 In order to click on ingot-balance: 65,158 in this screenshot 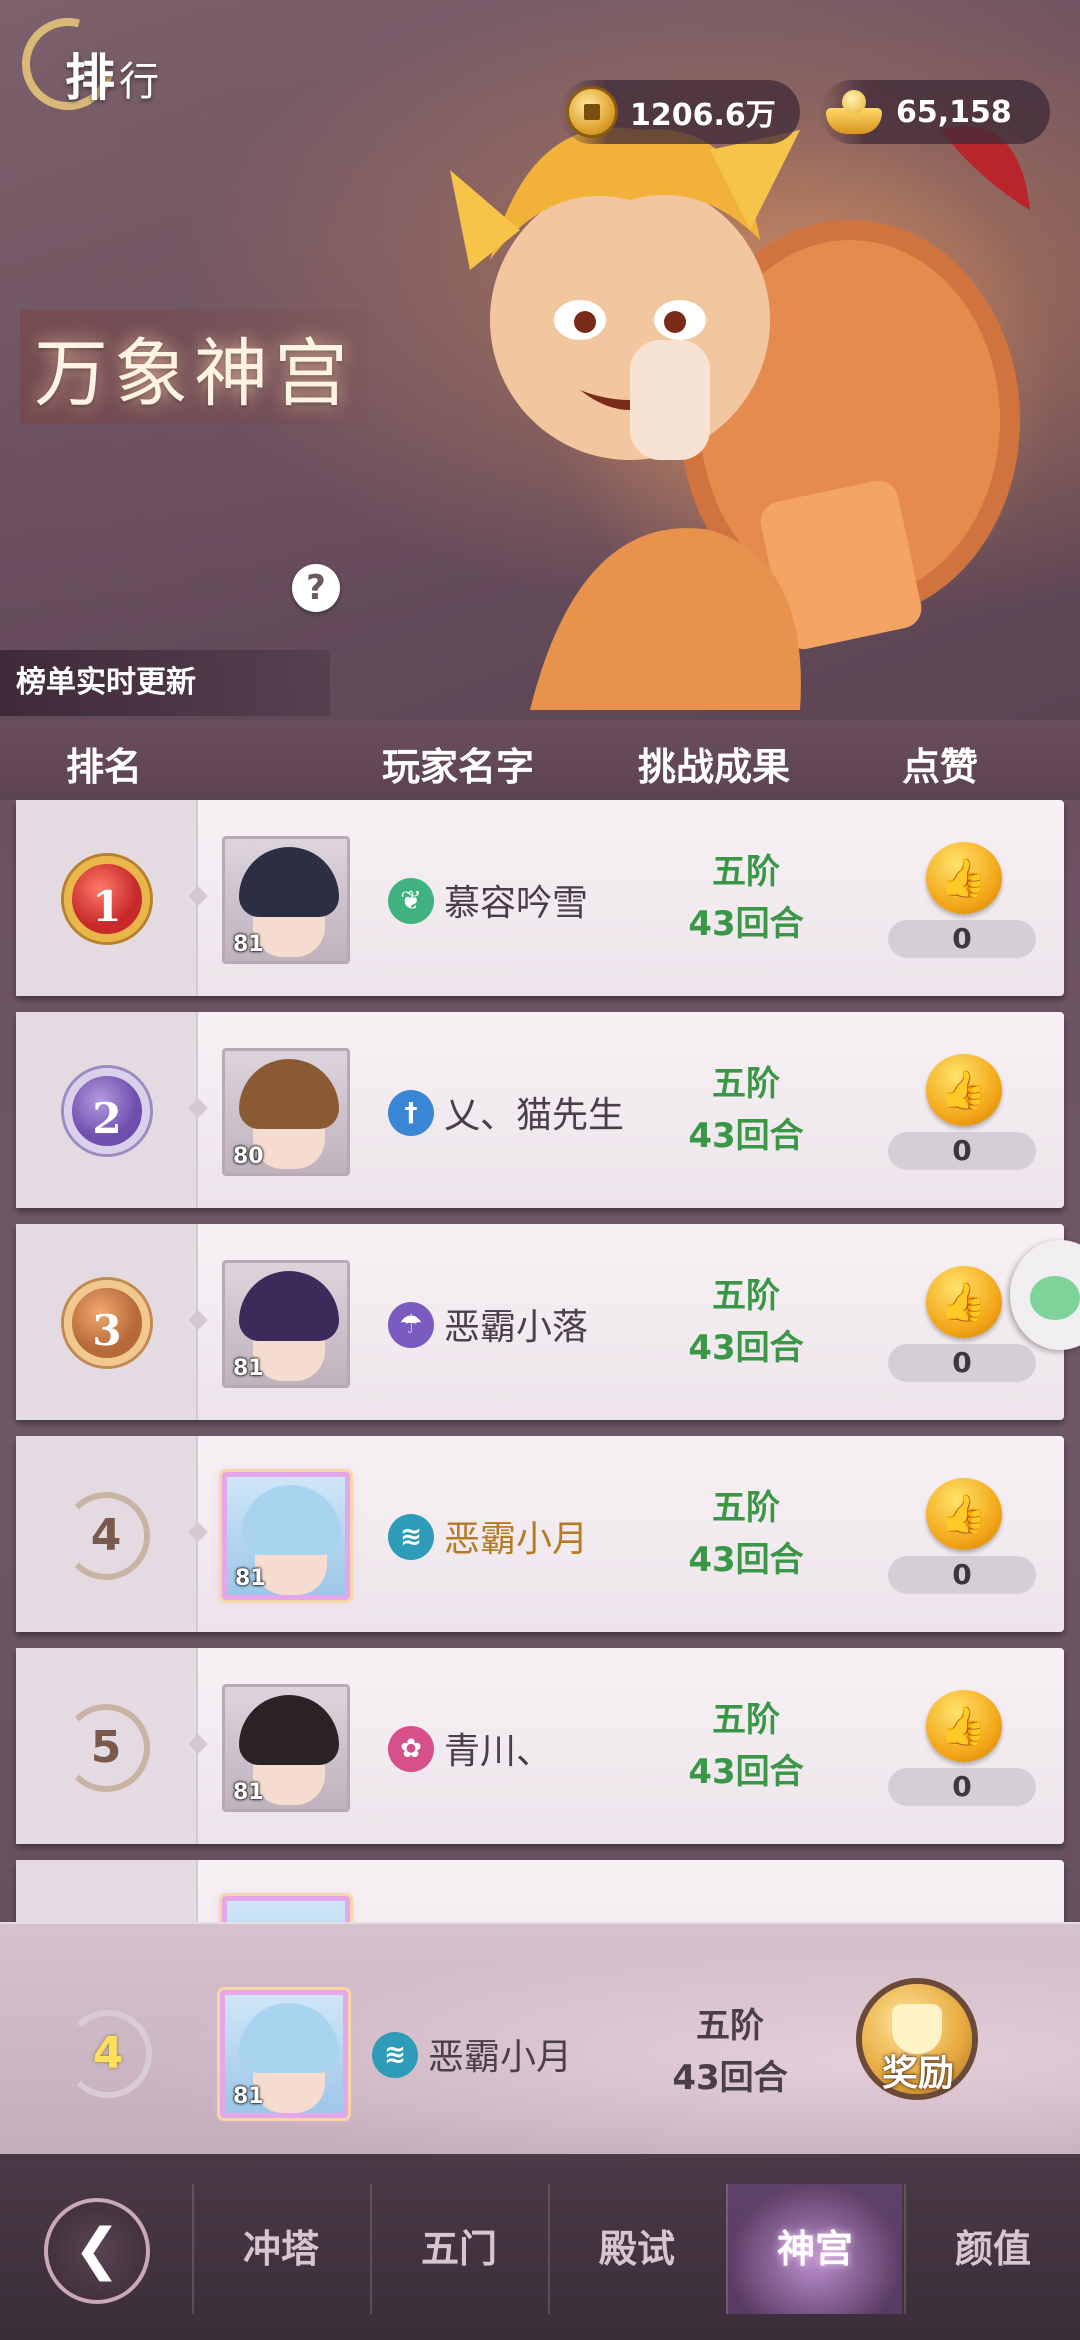, I will do `click(935, 112)`.